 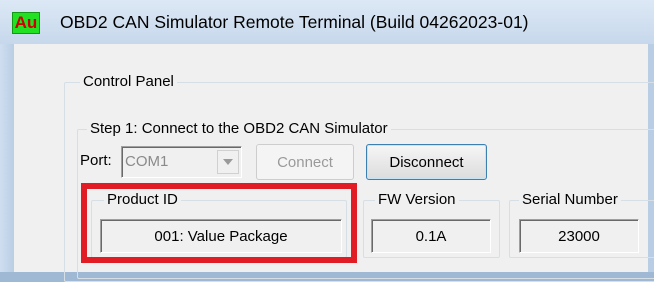 What do you see at coordinates (147, 161) in the screenshot?
I see `port-select-value: COM1` at bounding box center [147, 161].